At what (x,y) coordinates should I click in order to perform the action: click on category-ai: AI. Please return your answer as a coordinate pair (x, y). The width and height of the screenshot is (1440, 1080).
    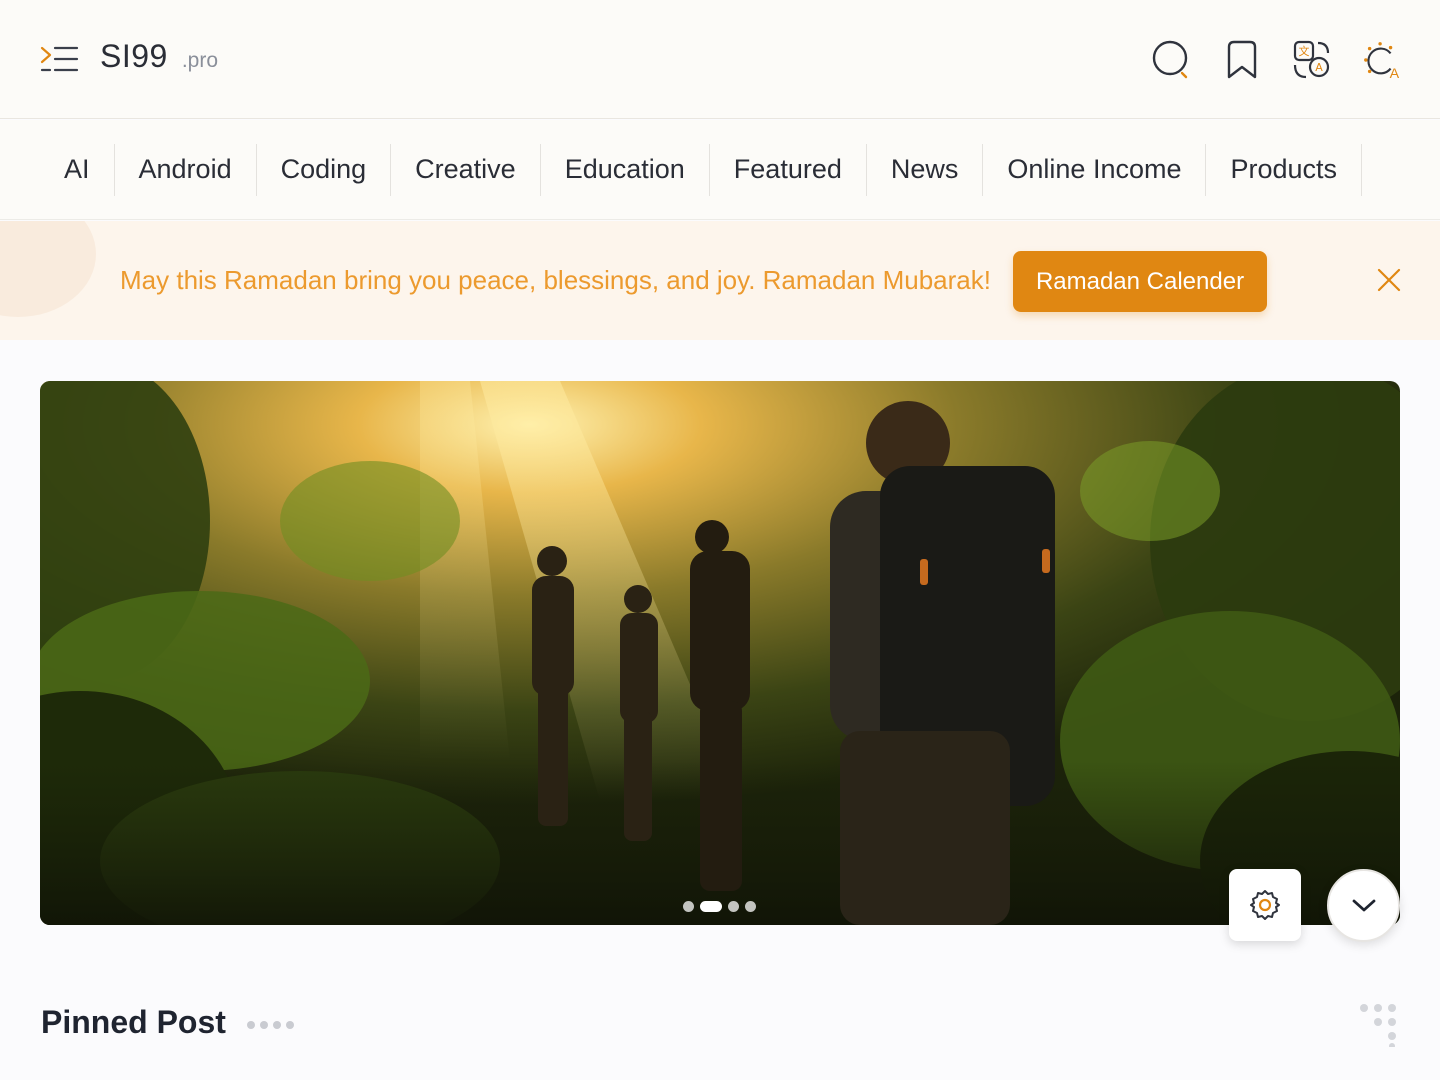
    Looking at the image, I should click on (77, 169).